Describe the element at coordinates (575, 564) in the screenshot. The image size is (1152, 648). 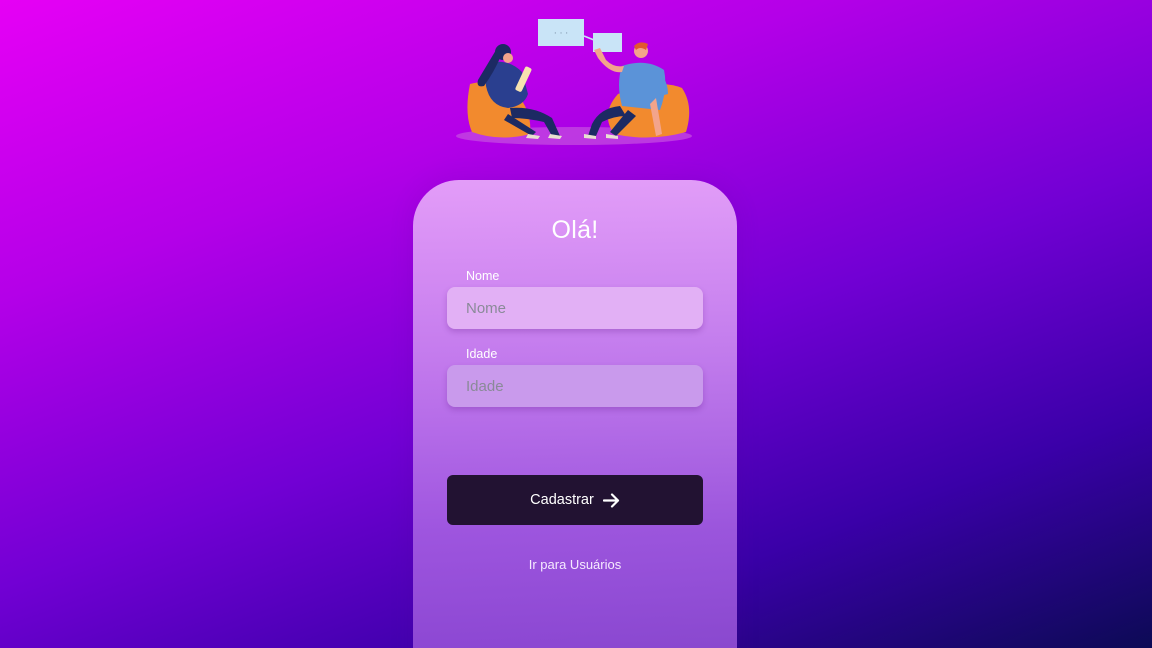
I see `users-link: Ir para Usuários` at that location.